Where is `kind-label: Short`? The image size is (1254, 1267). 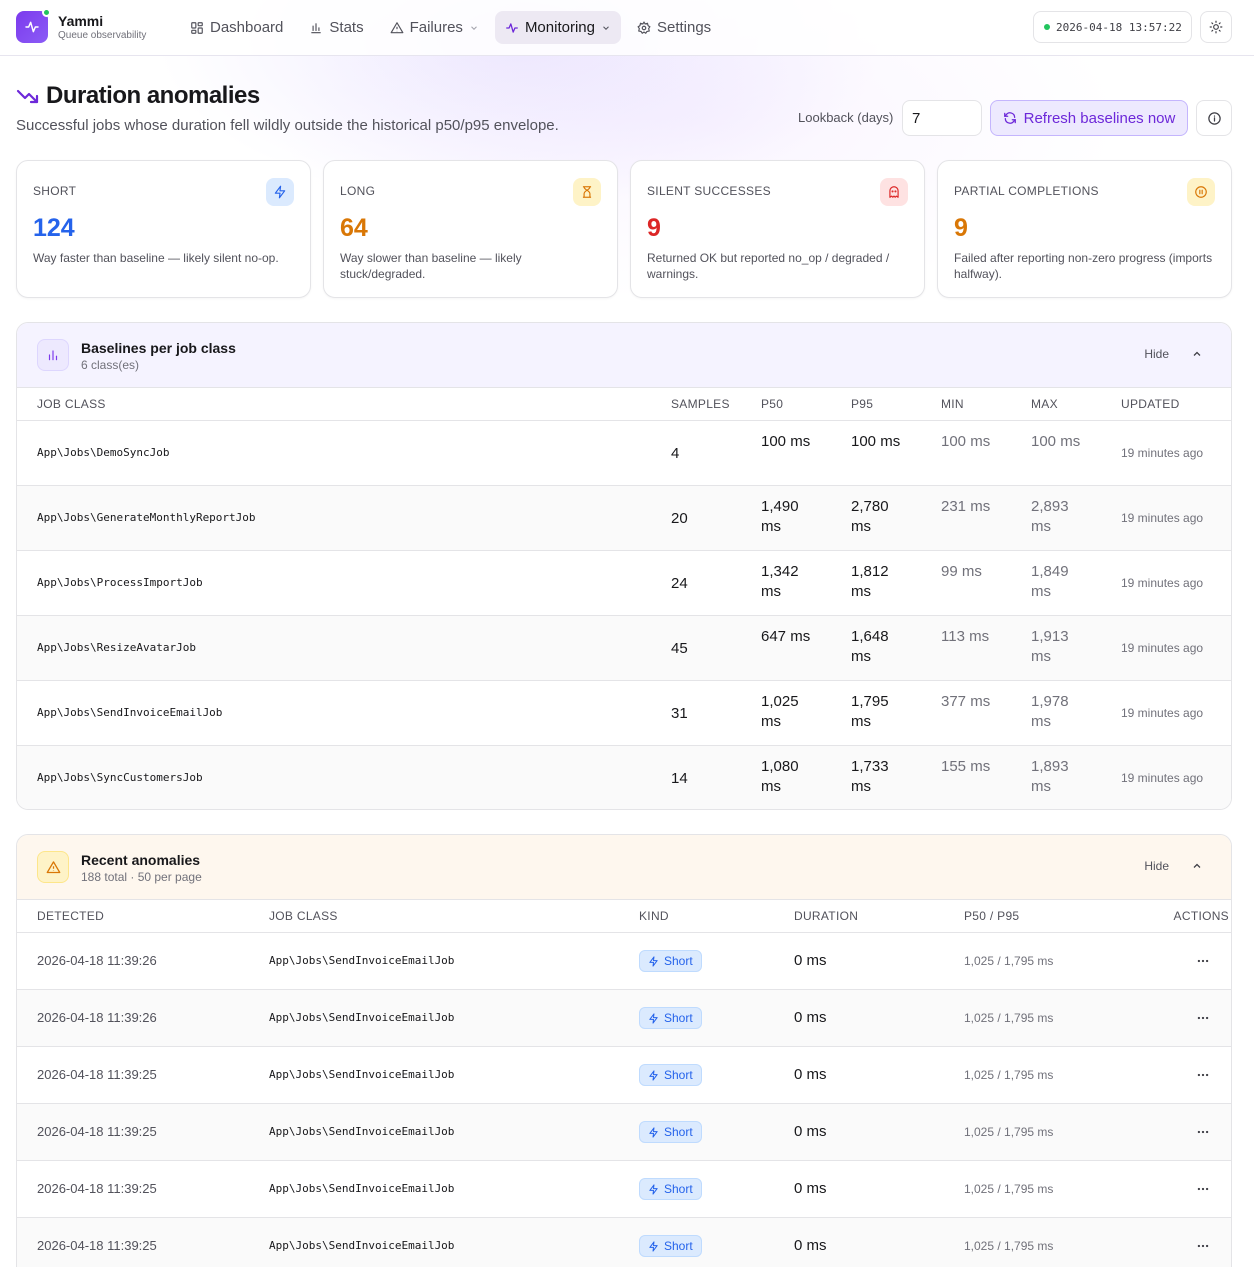
kind-label: Short is located at coordinates (678, 1132).